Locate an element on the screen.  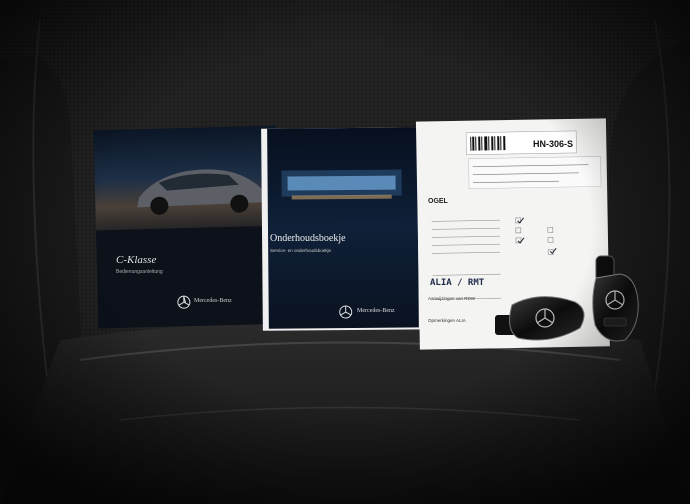
booklet-title: Onderhoudsboekje is located at coordinates (308, 238).